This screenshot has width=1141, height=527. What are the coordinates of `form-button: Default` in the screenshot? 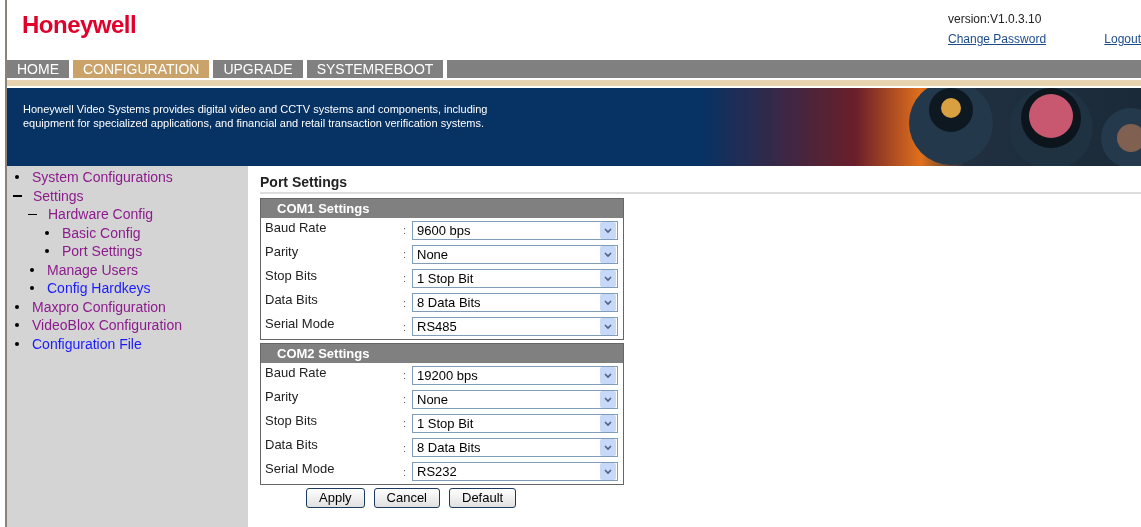 It's located at (483, 497).